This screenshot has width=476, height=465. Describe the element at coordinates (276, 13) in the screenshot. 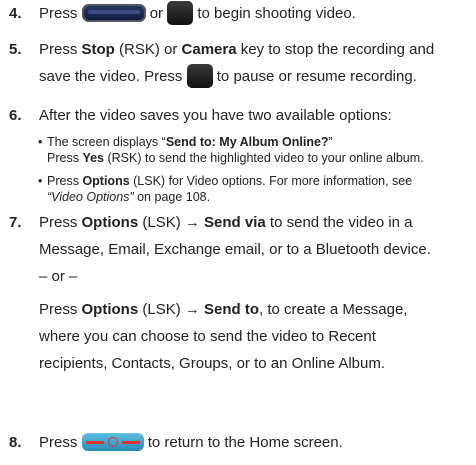

I see `step-text: to begin shooting video.` at that location.